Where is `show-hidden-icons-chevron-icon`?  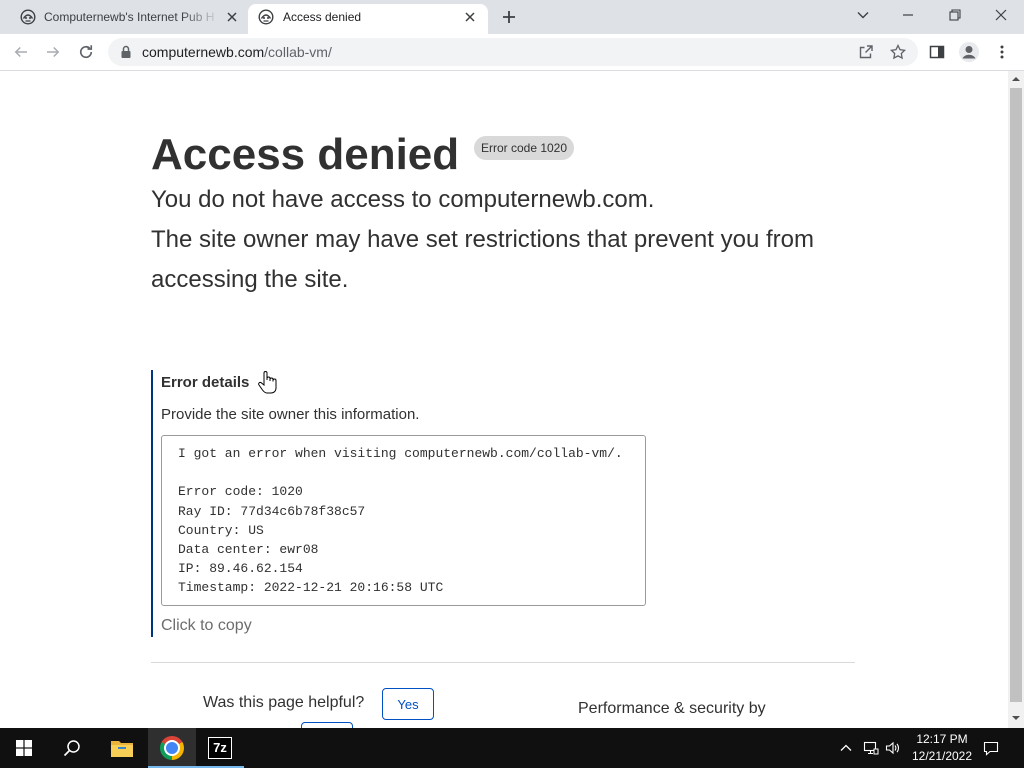 show-hidden-icons-chevron-icon is located at coordinates (846, 748).